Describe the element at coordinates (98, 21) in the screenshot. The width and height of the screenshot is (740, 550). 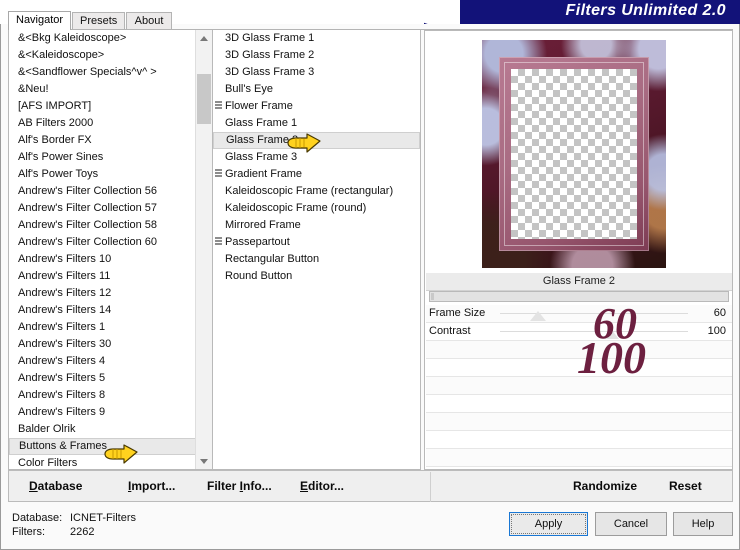
I see `tab-presets: Presets` at that location.